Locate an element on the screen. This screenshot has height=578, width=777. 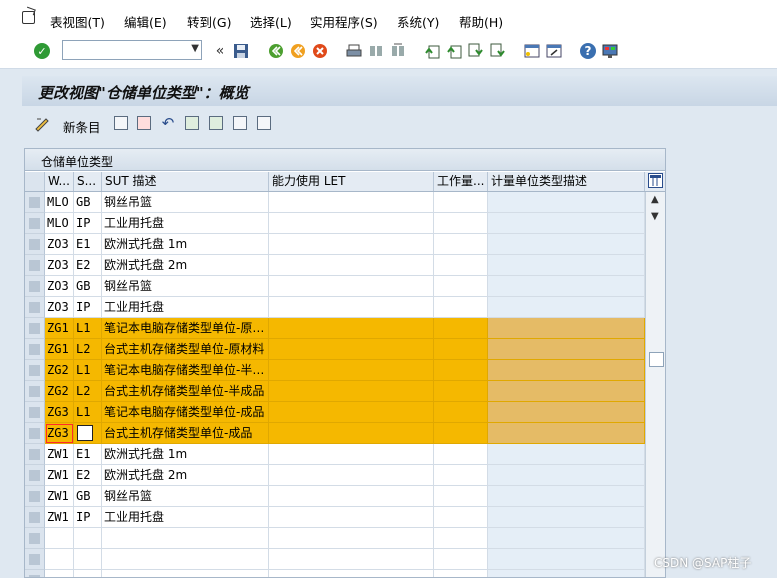
table-row: ZO3 E2 欧洲式托盘 2m is located at coordinates (335, 265).